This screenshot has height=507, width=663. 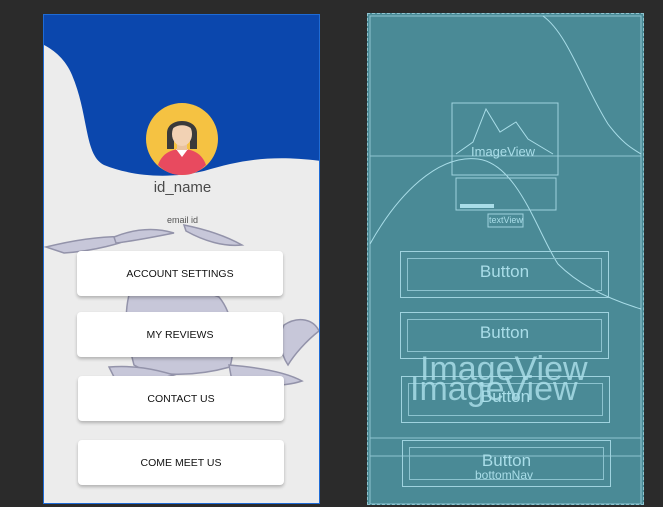 What do you see at coordinates (494, 389) in the screenshot?
I see `imageview-overlay-label-2: ImageView` at bounding box center [494, 389].